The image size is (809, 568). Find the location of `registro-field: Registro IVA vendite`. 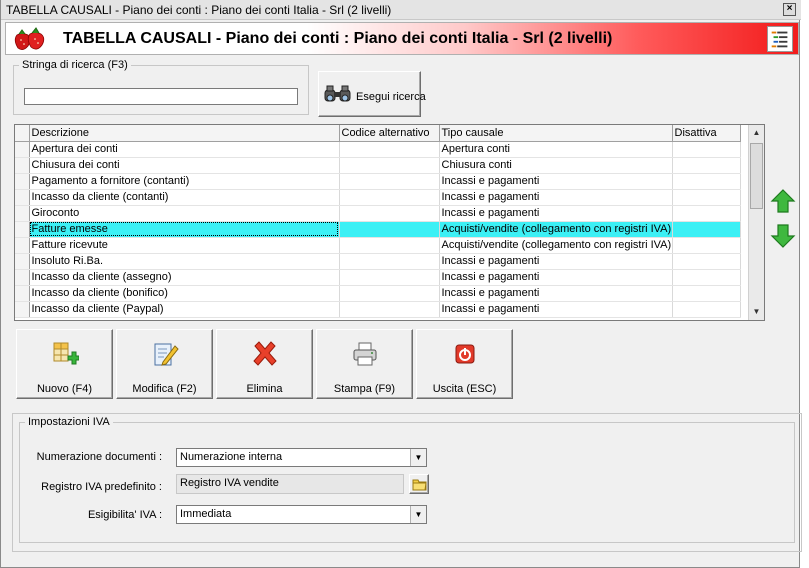

registro-field: Registro IVA vendite is located at coordinates (290, 484).